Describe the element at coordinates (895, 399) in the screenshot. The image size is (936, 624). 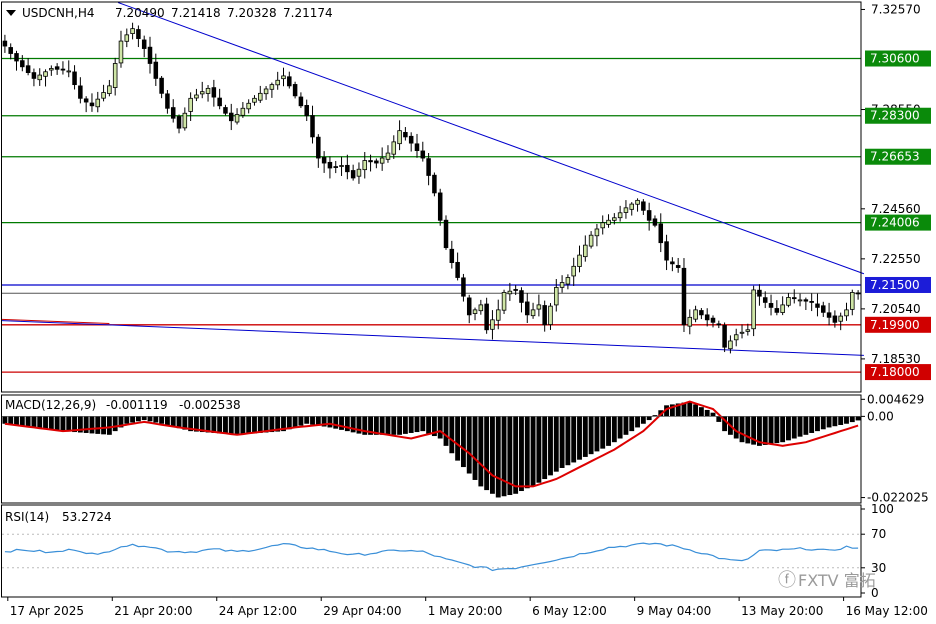
I see `macd-y-tick-label: 0.004629` at that location.